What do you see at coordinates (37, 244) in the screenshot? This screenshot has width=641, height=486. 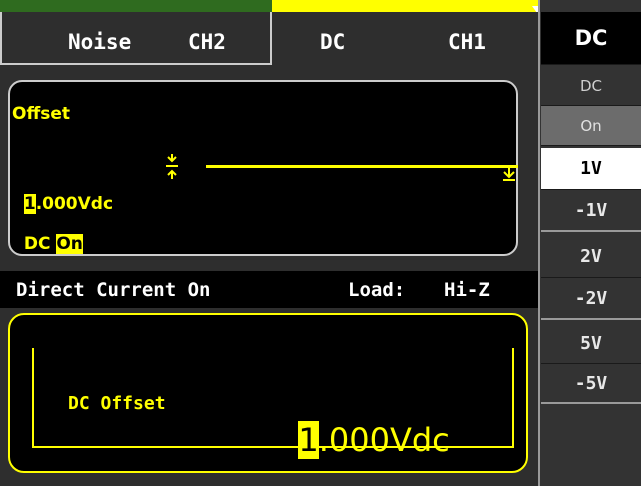 I see `waveform-dc-label: DC` at bounding box center [37, 244].